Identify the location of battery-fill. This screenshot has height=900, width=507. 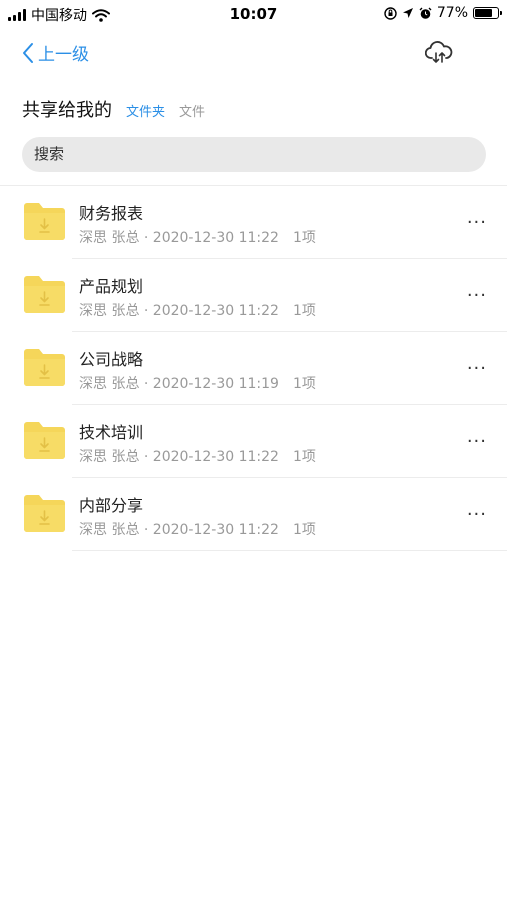
(483, 13).